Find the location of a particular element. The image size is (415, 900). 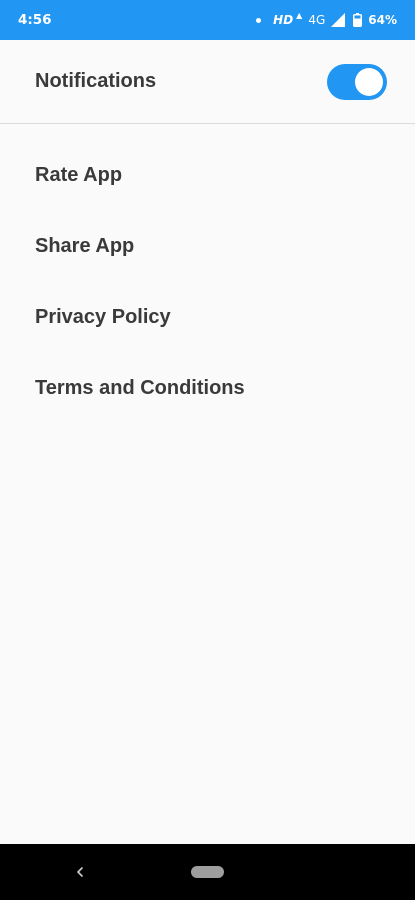

privacy-policy-item: Privacy Policy is located at coordinates (207, 317).